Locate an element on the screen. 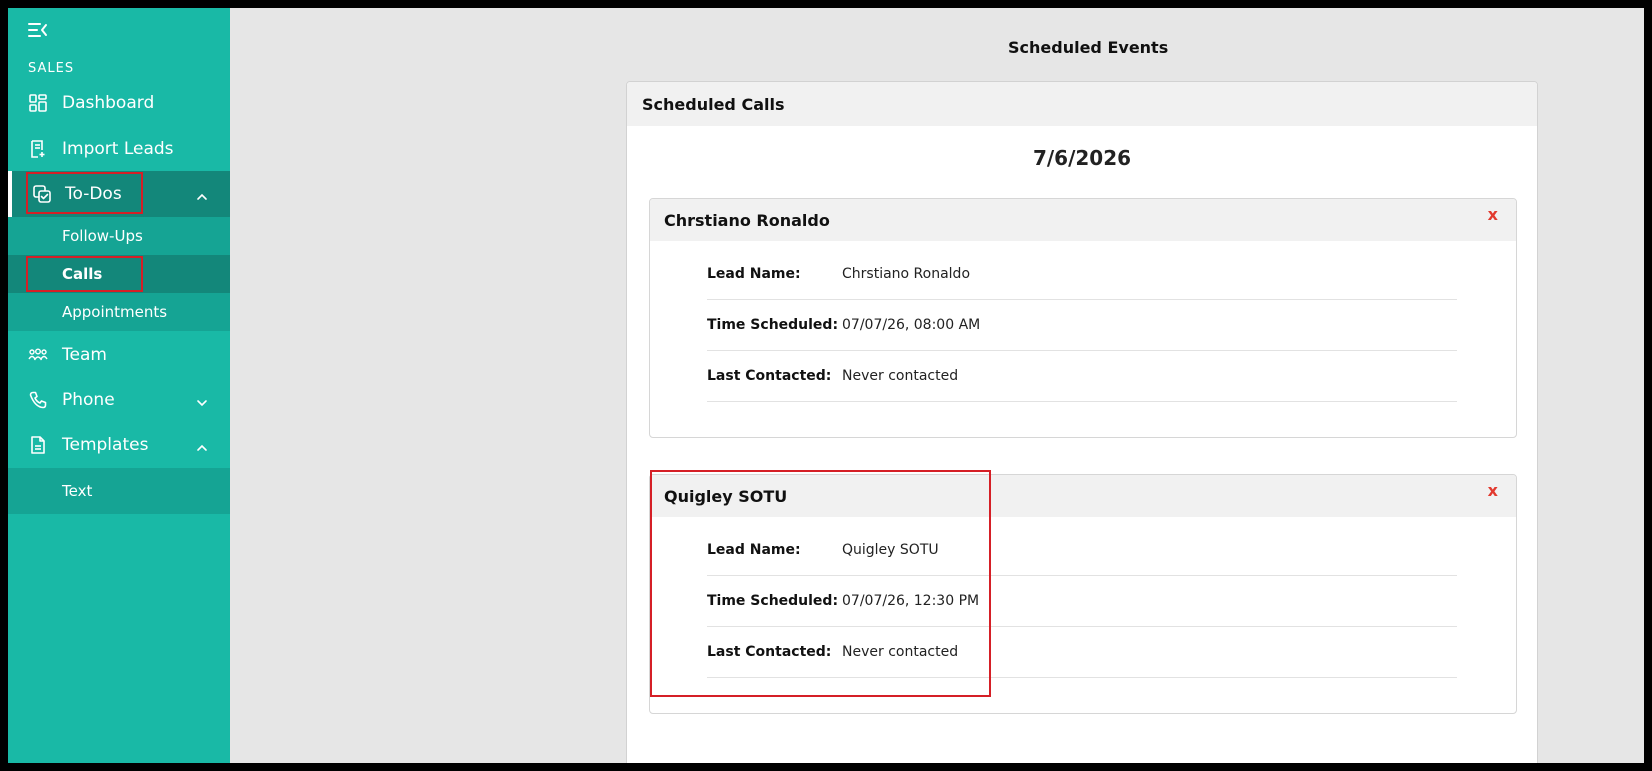 The height and width of the screenshot is (771, 1652). detail-value: Chrstiano Ronaldo is located at coordinates (906, 274).